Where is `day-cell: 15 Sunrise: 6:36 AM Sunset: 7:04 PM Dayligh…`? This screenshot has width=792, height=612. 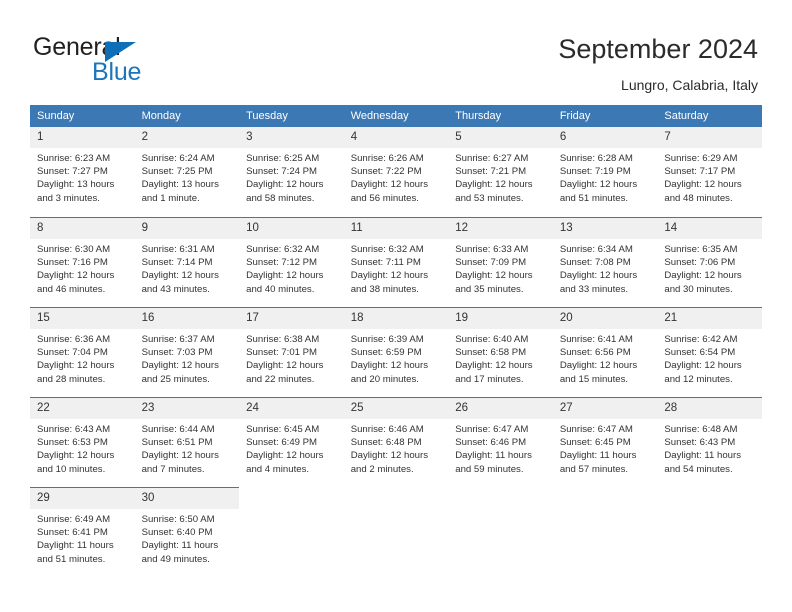 day-cell: 15 Sunrise: 6:36 AM Sunset: 7:04 PM Dayligh… is located at coordinates (82, 352).